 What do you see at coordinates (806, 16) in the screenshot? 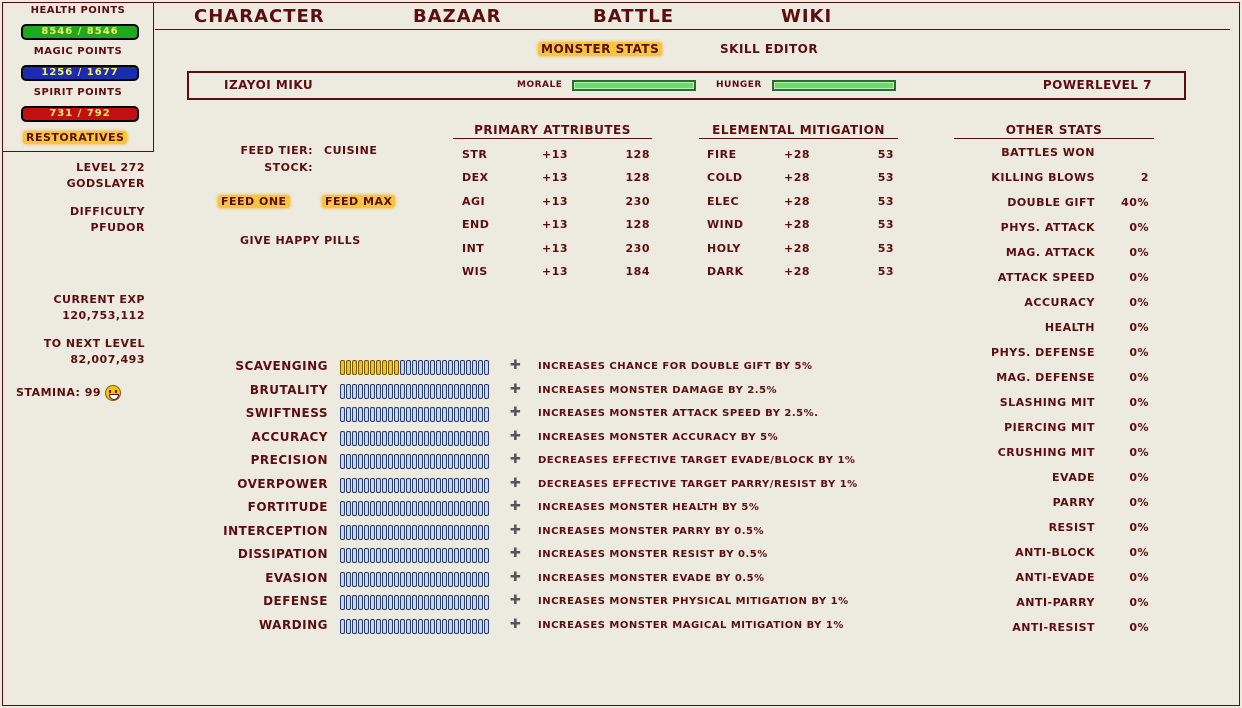
I see `nav-wiki: Wiki` at bounding box center [806, 16].